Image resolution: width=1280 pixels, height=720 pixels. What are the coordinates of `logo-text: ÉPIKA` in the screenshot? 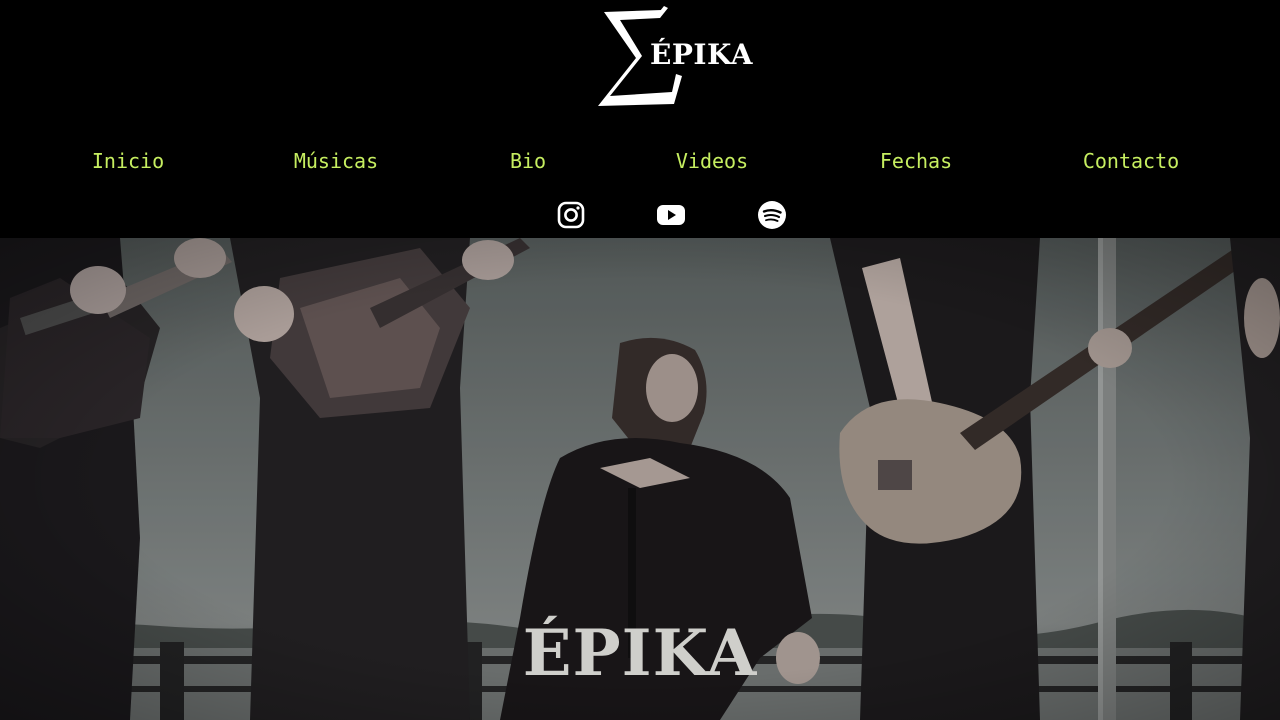 It's located at (701, 54).